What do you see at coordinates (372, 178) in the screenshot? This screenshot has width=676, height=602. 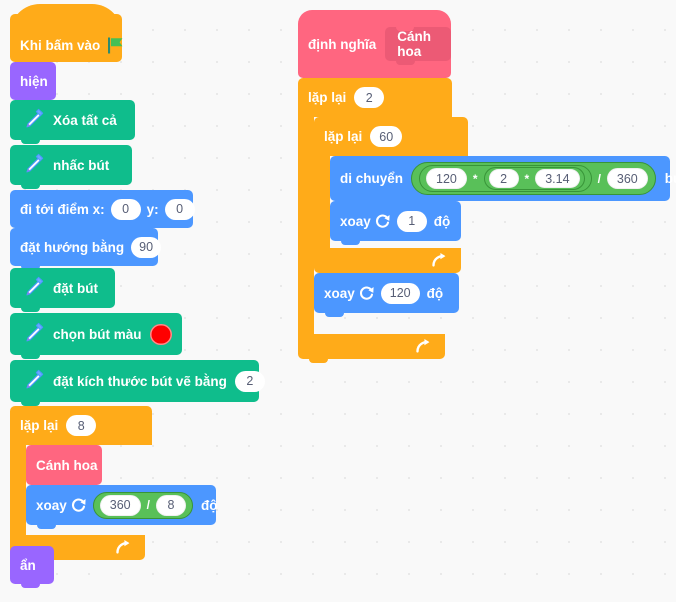 I see `move-steps-label: di chuyển` at bounding box center [372, 178].